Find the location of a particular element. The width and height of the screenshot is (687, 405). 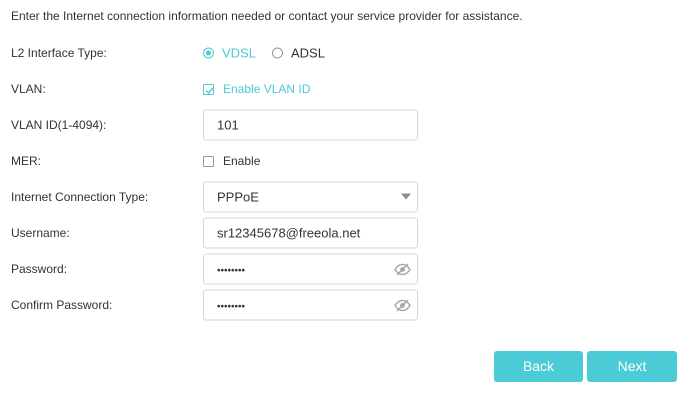

username-field: sr12345678@freeola.net is located at coordinates (310, 233).